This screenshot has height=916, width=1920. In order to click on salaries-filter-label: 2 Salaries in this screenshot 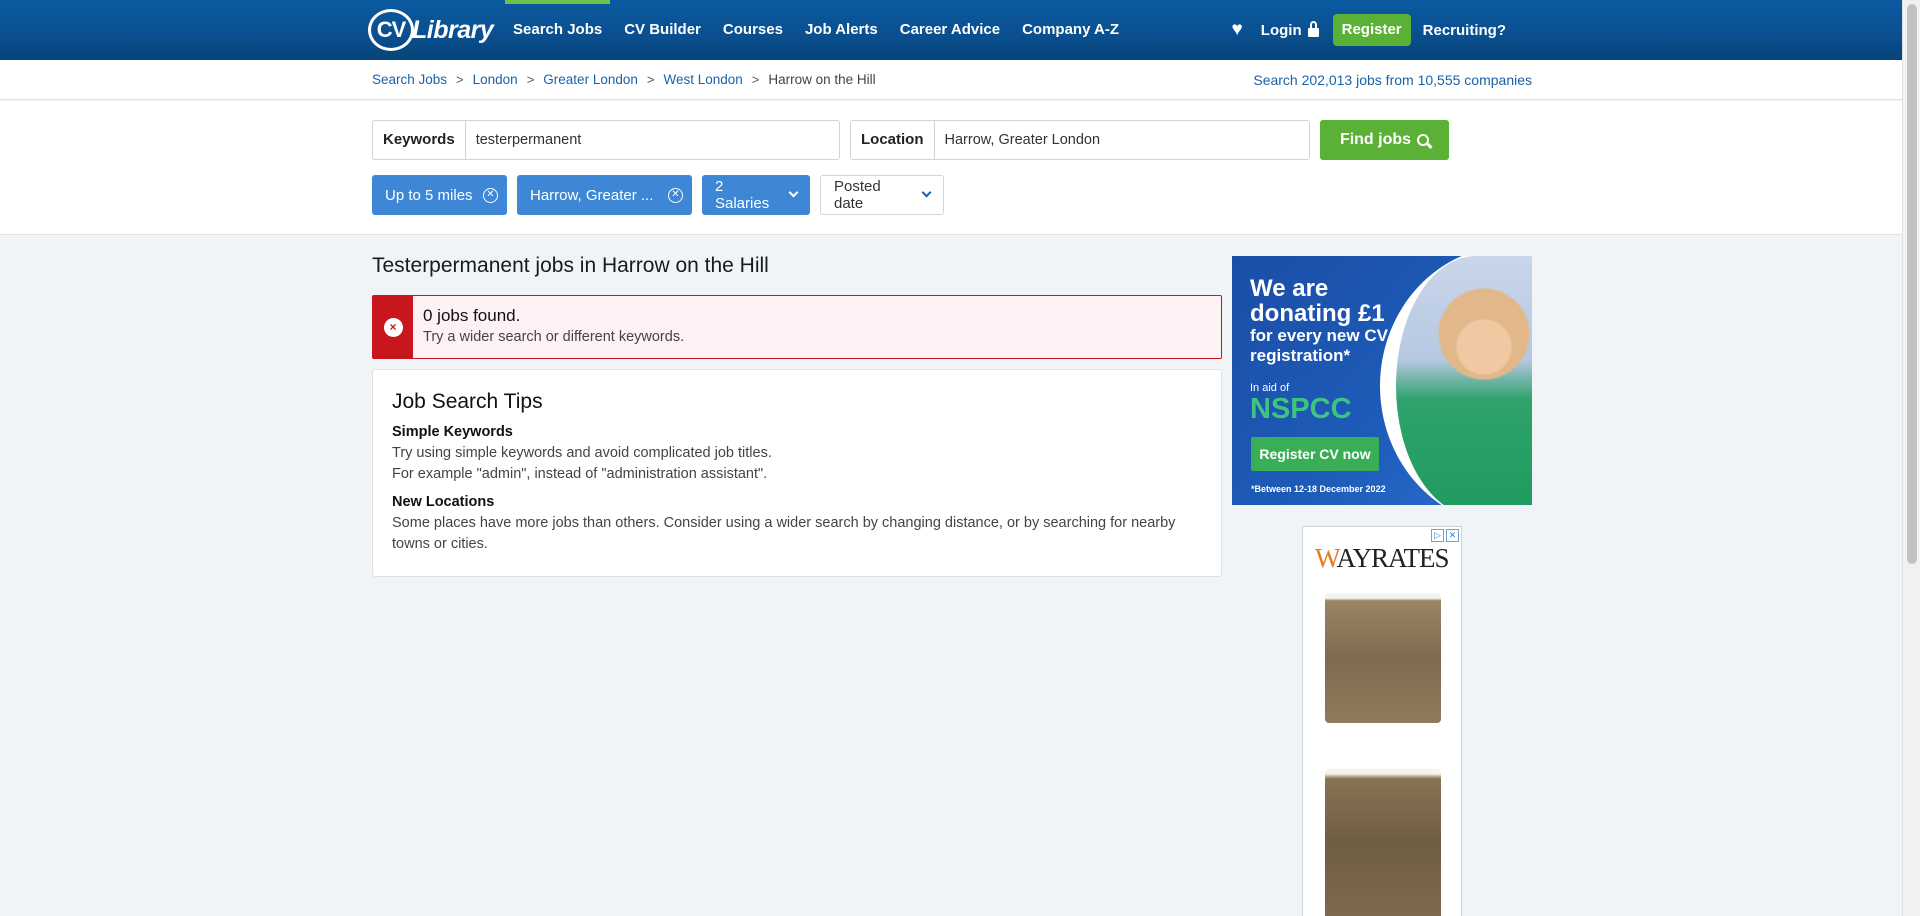, I will do `click(742, 195)`.